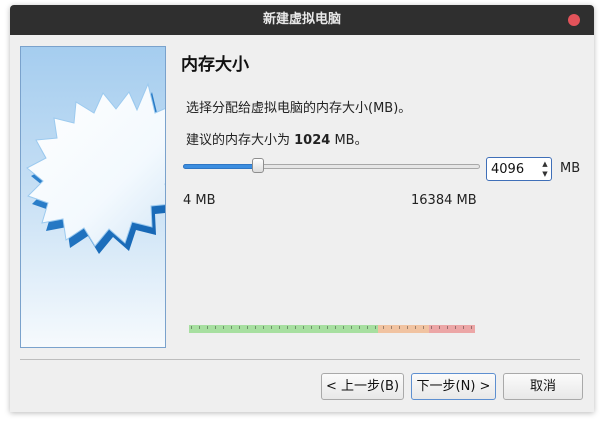 This screenshot has width=604, height=423. Describe the element at coordinates (215, 65) in the screenshot. I see `page-title: 内存大小` at that location.